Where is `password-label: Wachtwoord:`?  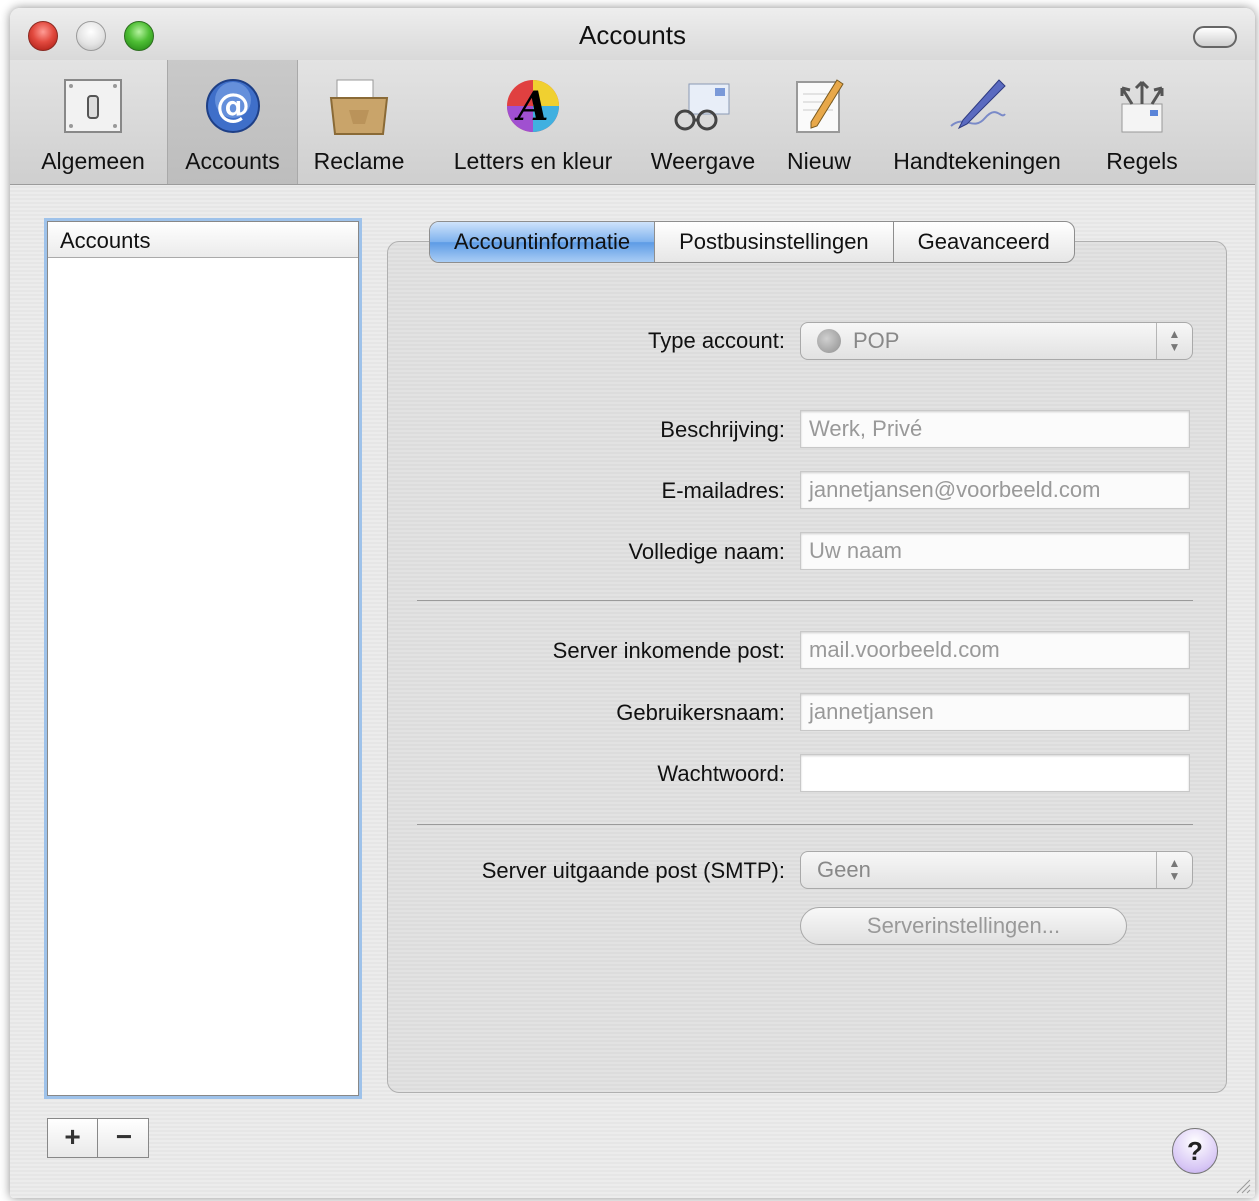 password-label: Wachtwoord: is located at coordinates (721, 773).